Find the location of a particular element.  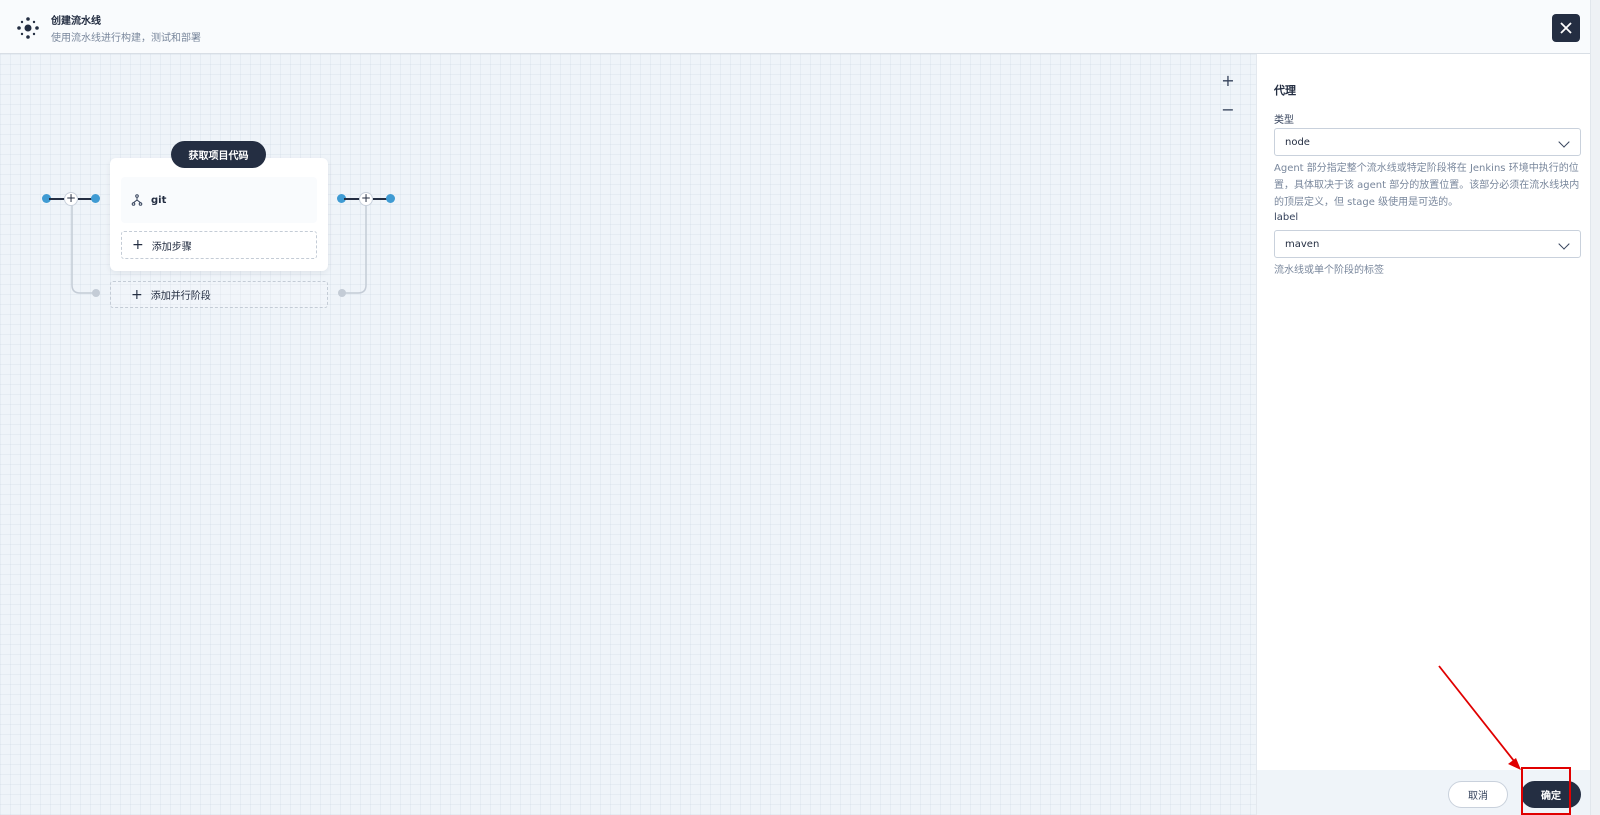

add-step-button: + 添加步骤 is located at coordinates (219, 245).